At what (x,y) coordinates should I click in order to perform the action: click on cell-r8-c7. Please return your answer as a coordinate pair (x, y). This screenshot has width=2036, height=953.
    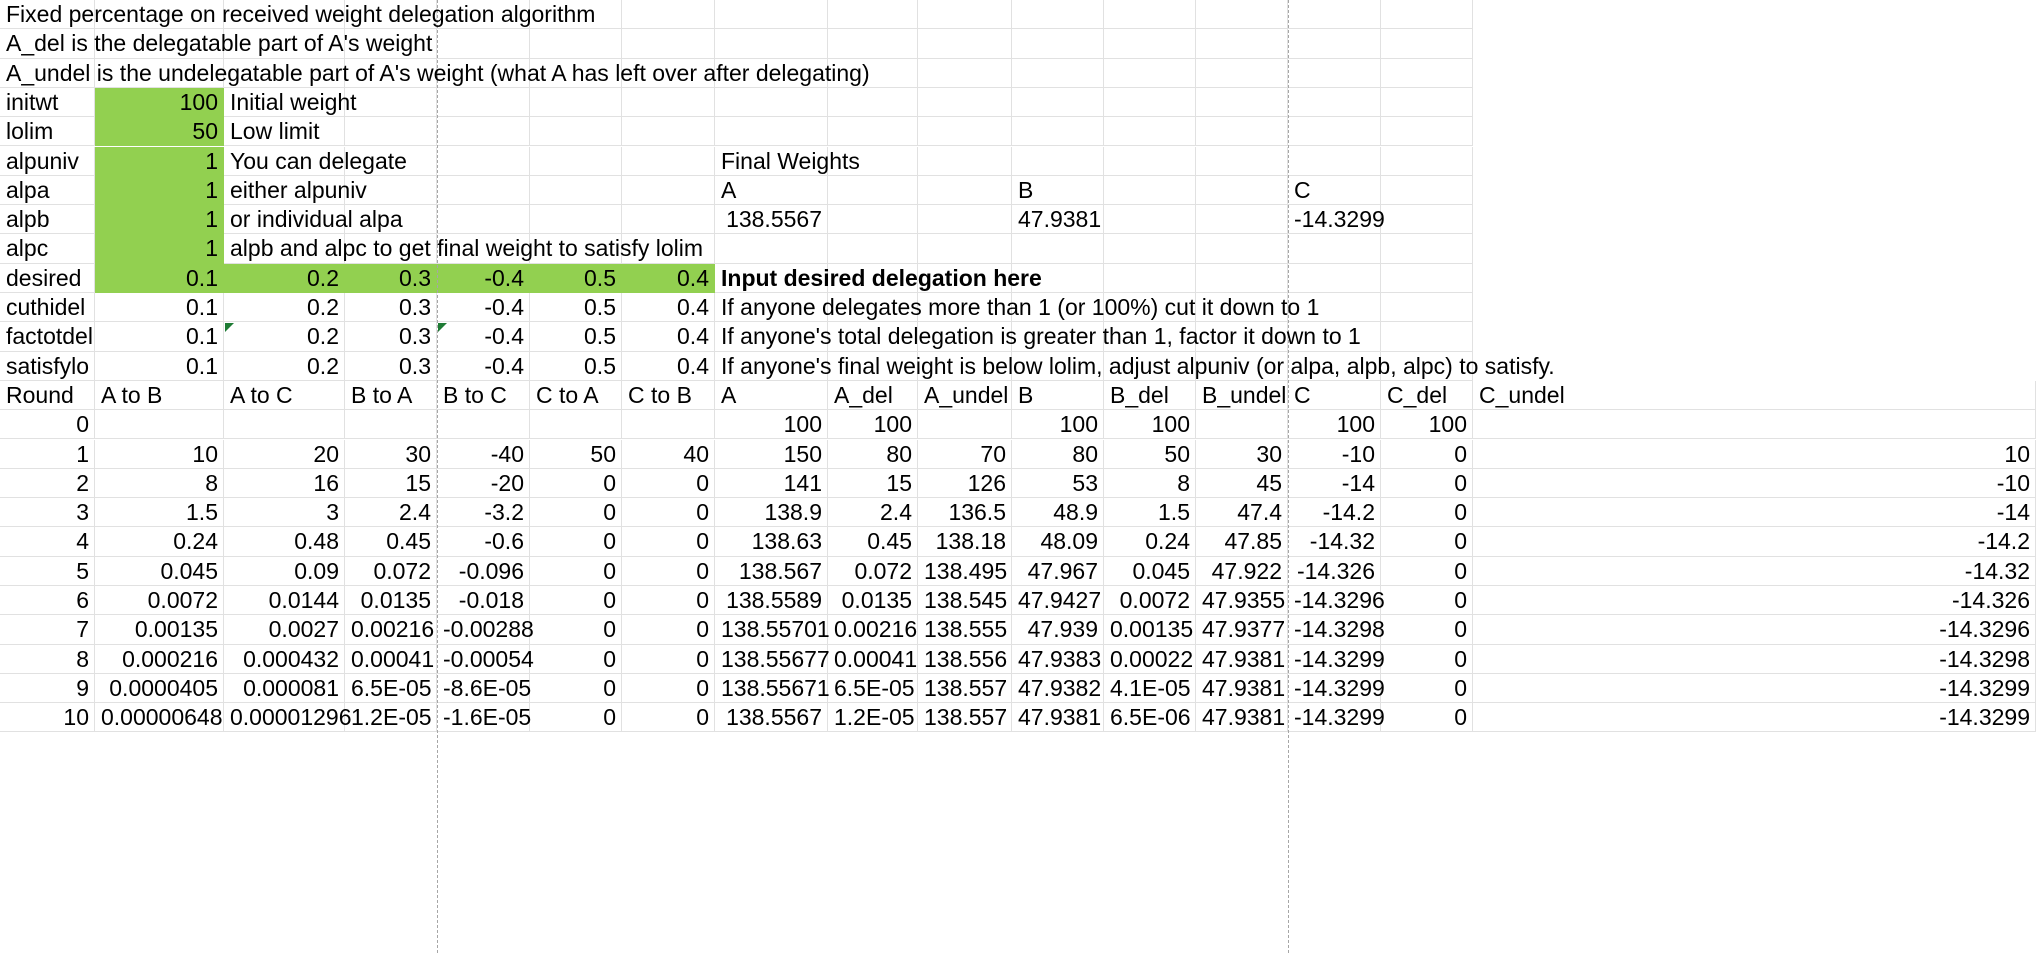
    Looking at the image, I should click on (668, 220).